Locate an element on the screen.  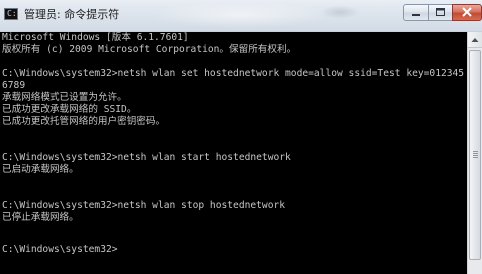
console-line: 已成功更改承载网络的 SSID。 is located at coordinates (69, 109).